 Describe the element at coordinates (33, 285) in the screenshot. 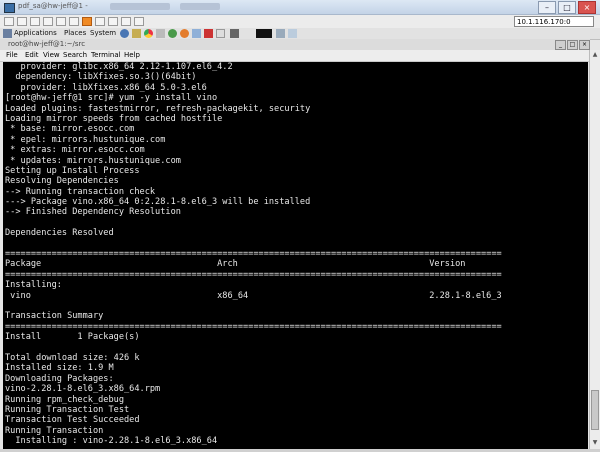

I see `terminal-line: Installing:` at that location.